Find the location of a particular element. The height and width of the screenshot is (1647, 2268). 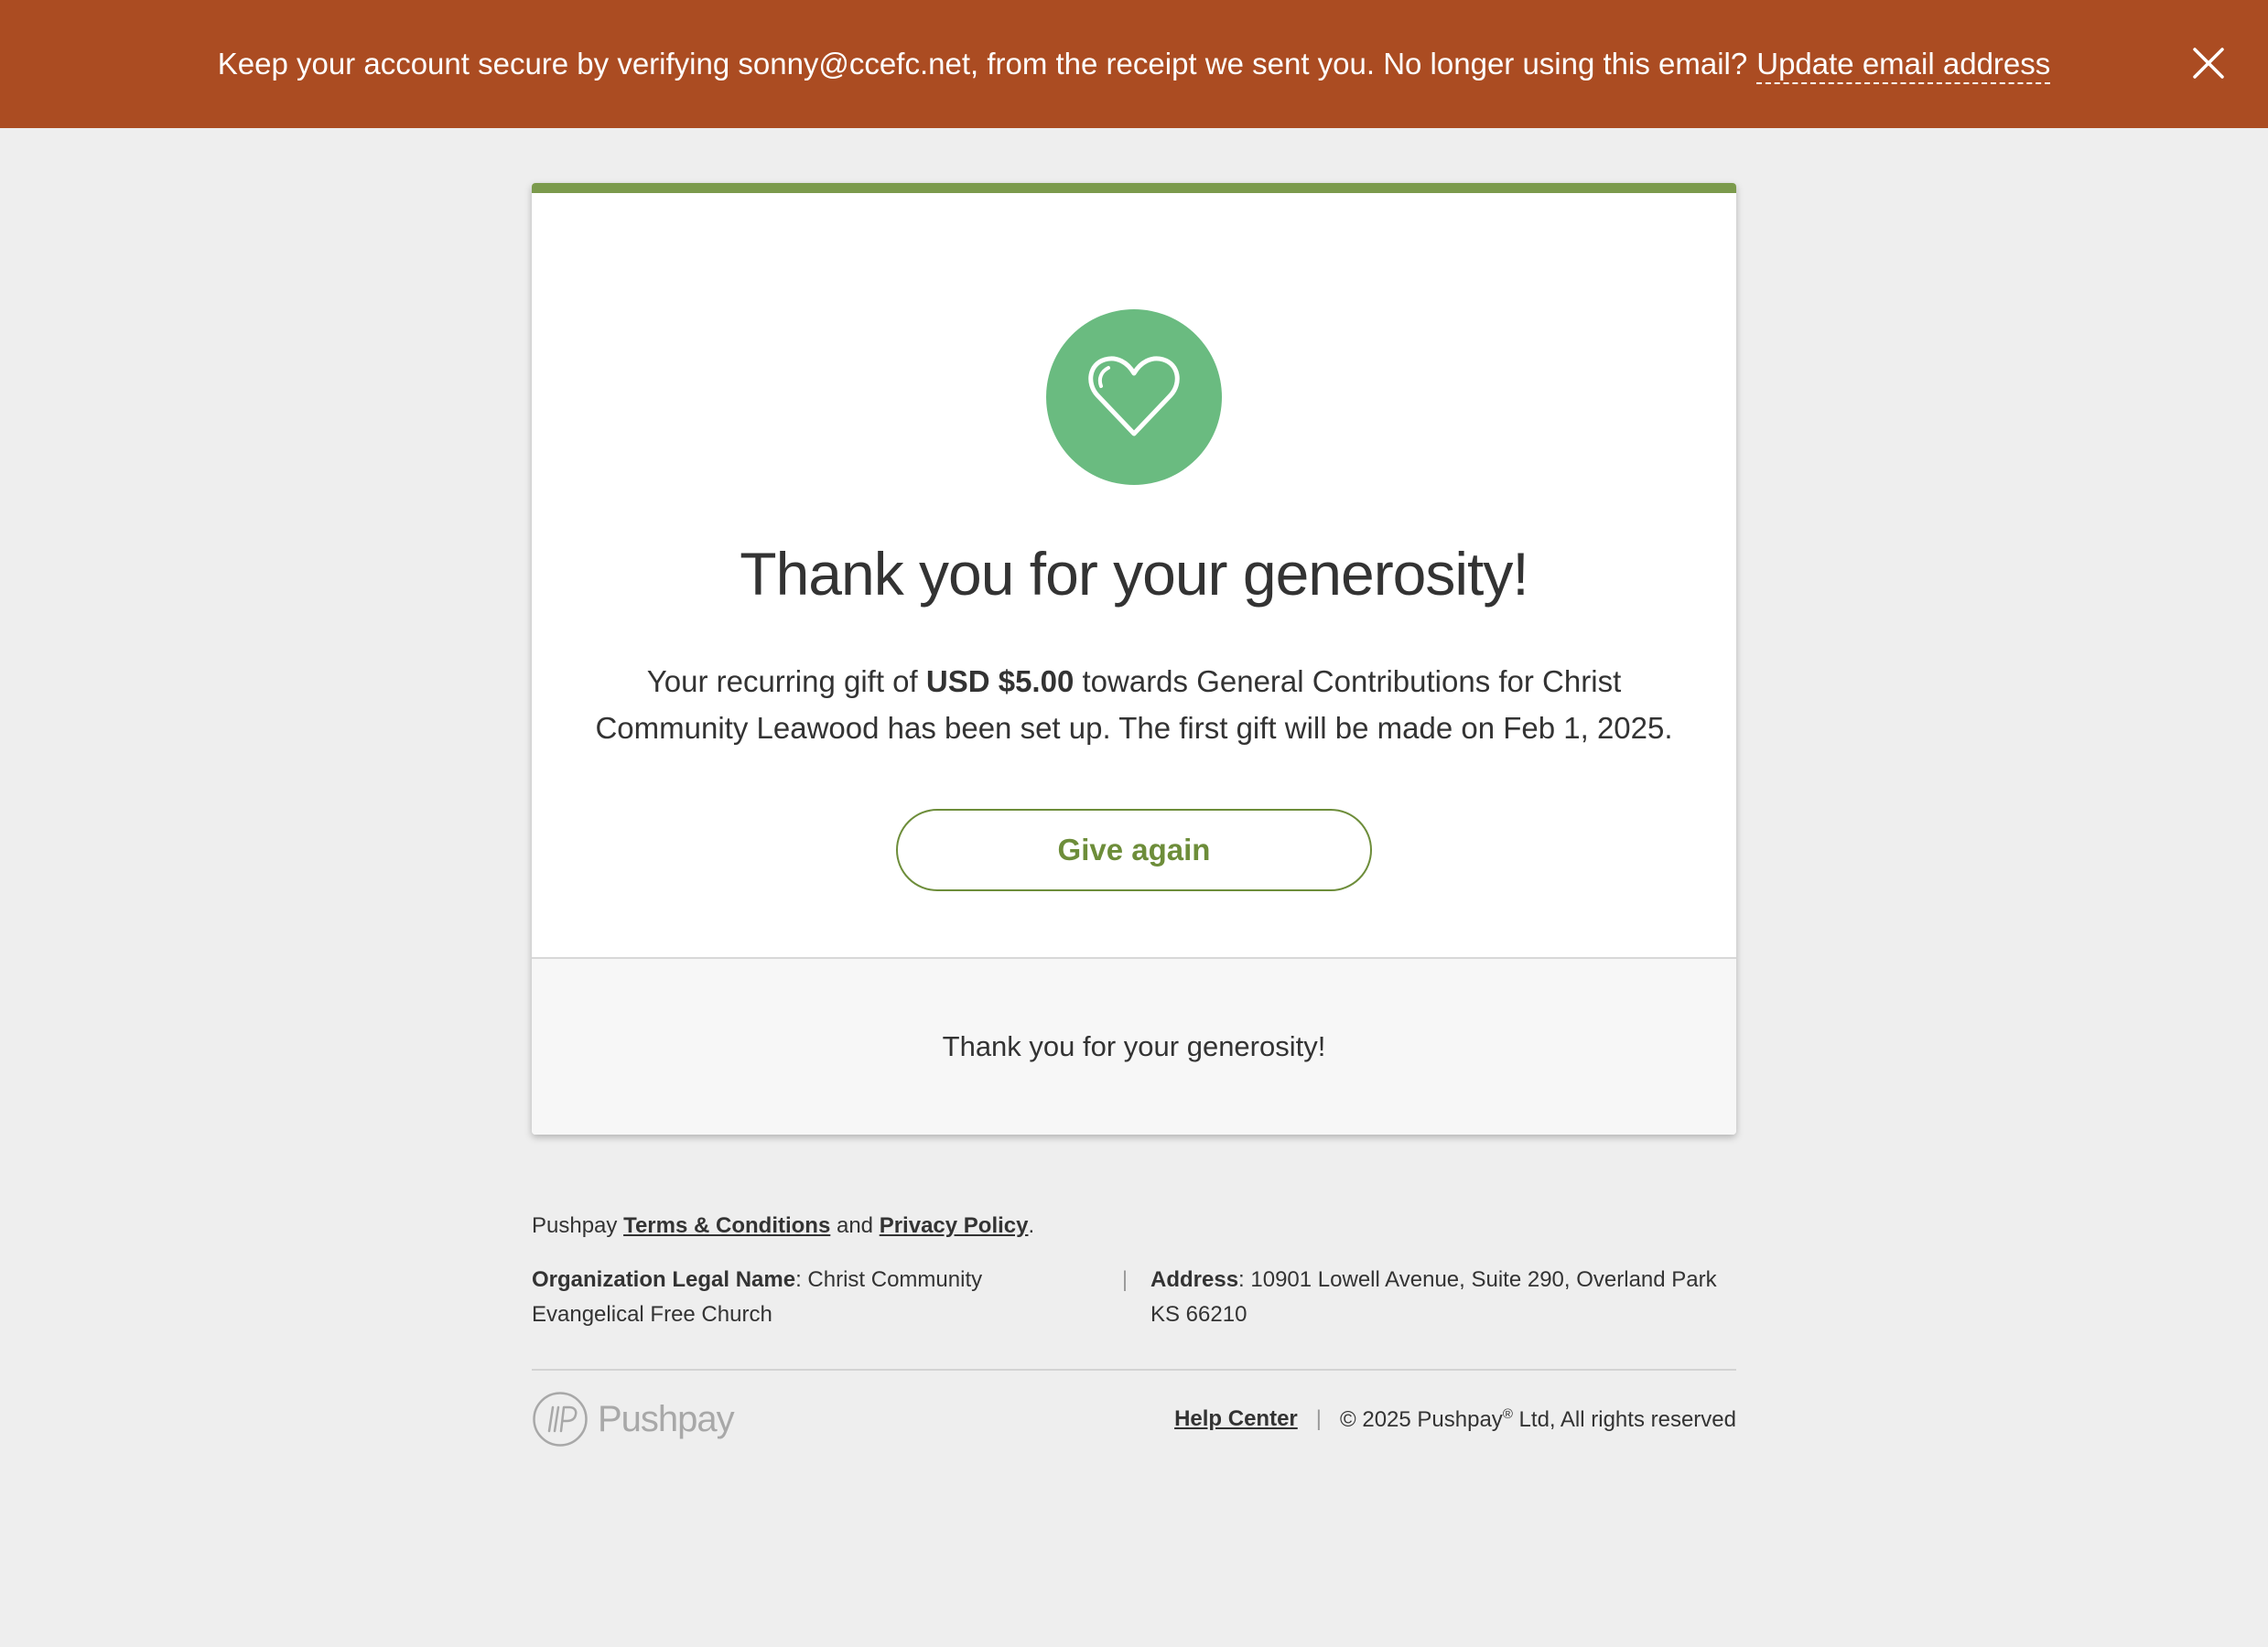

pushpay-logo: Pushpay is located at coordinates (633, 1420).